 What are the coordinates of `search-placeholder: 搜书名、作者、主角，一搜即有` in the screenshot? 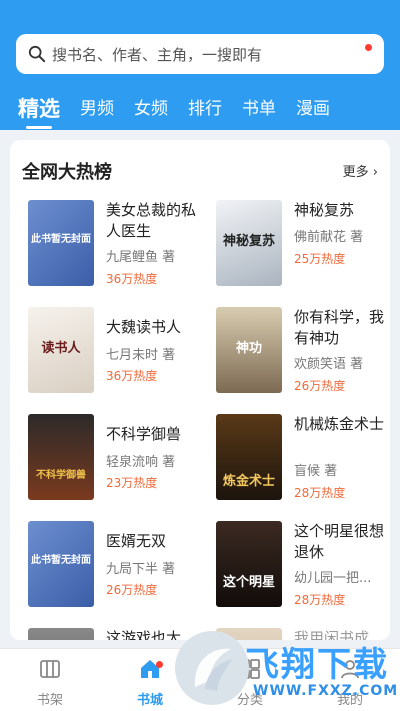 It's located at (157, 54).